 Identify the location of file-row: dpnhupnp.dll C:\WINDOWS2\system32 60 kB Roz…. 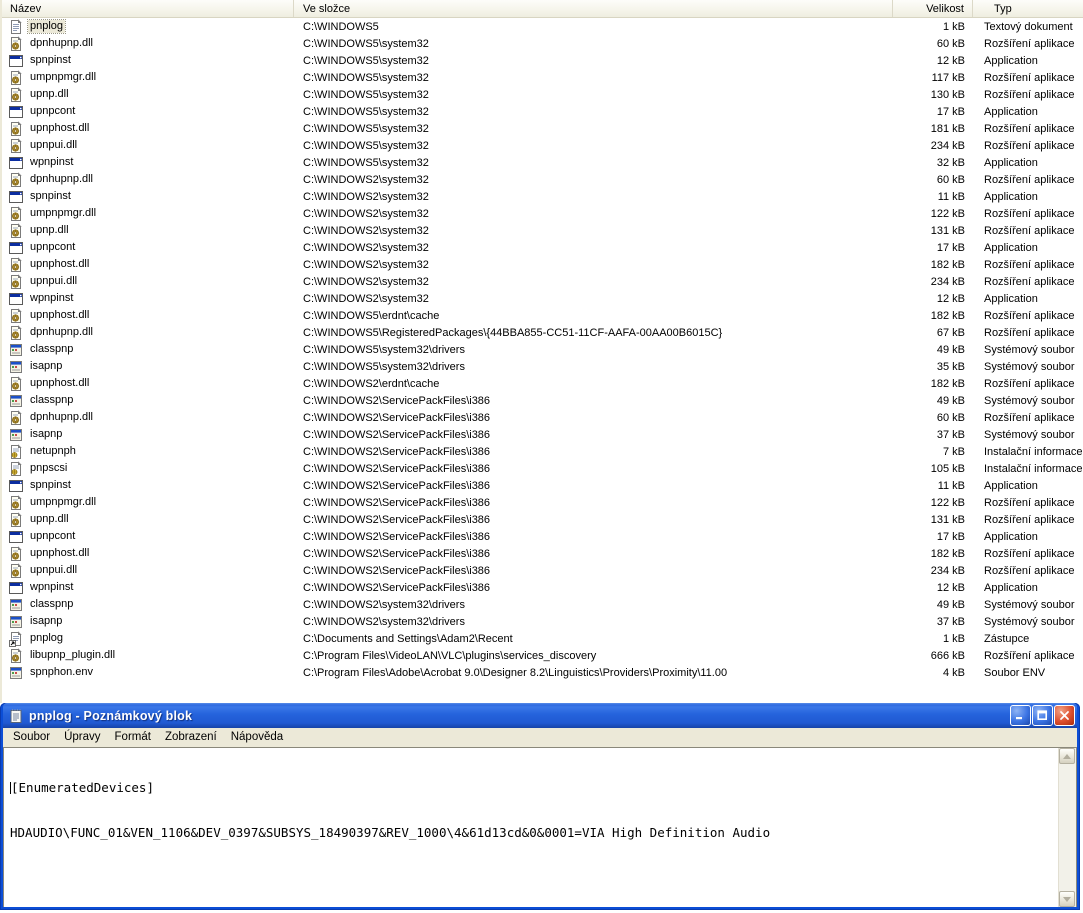
(541, 179).